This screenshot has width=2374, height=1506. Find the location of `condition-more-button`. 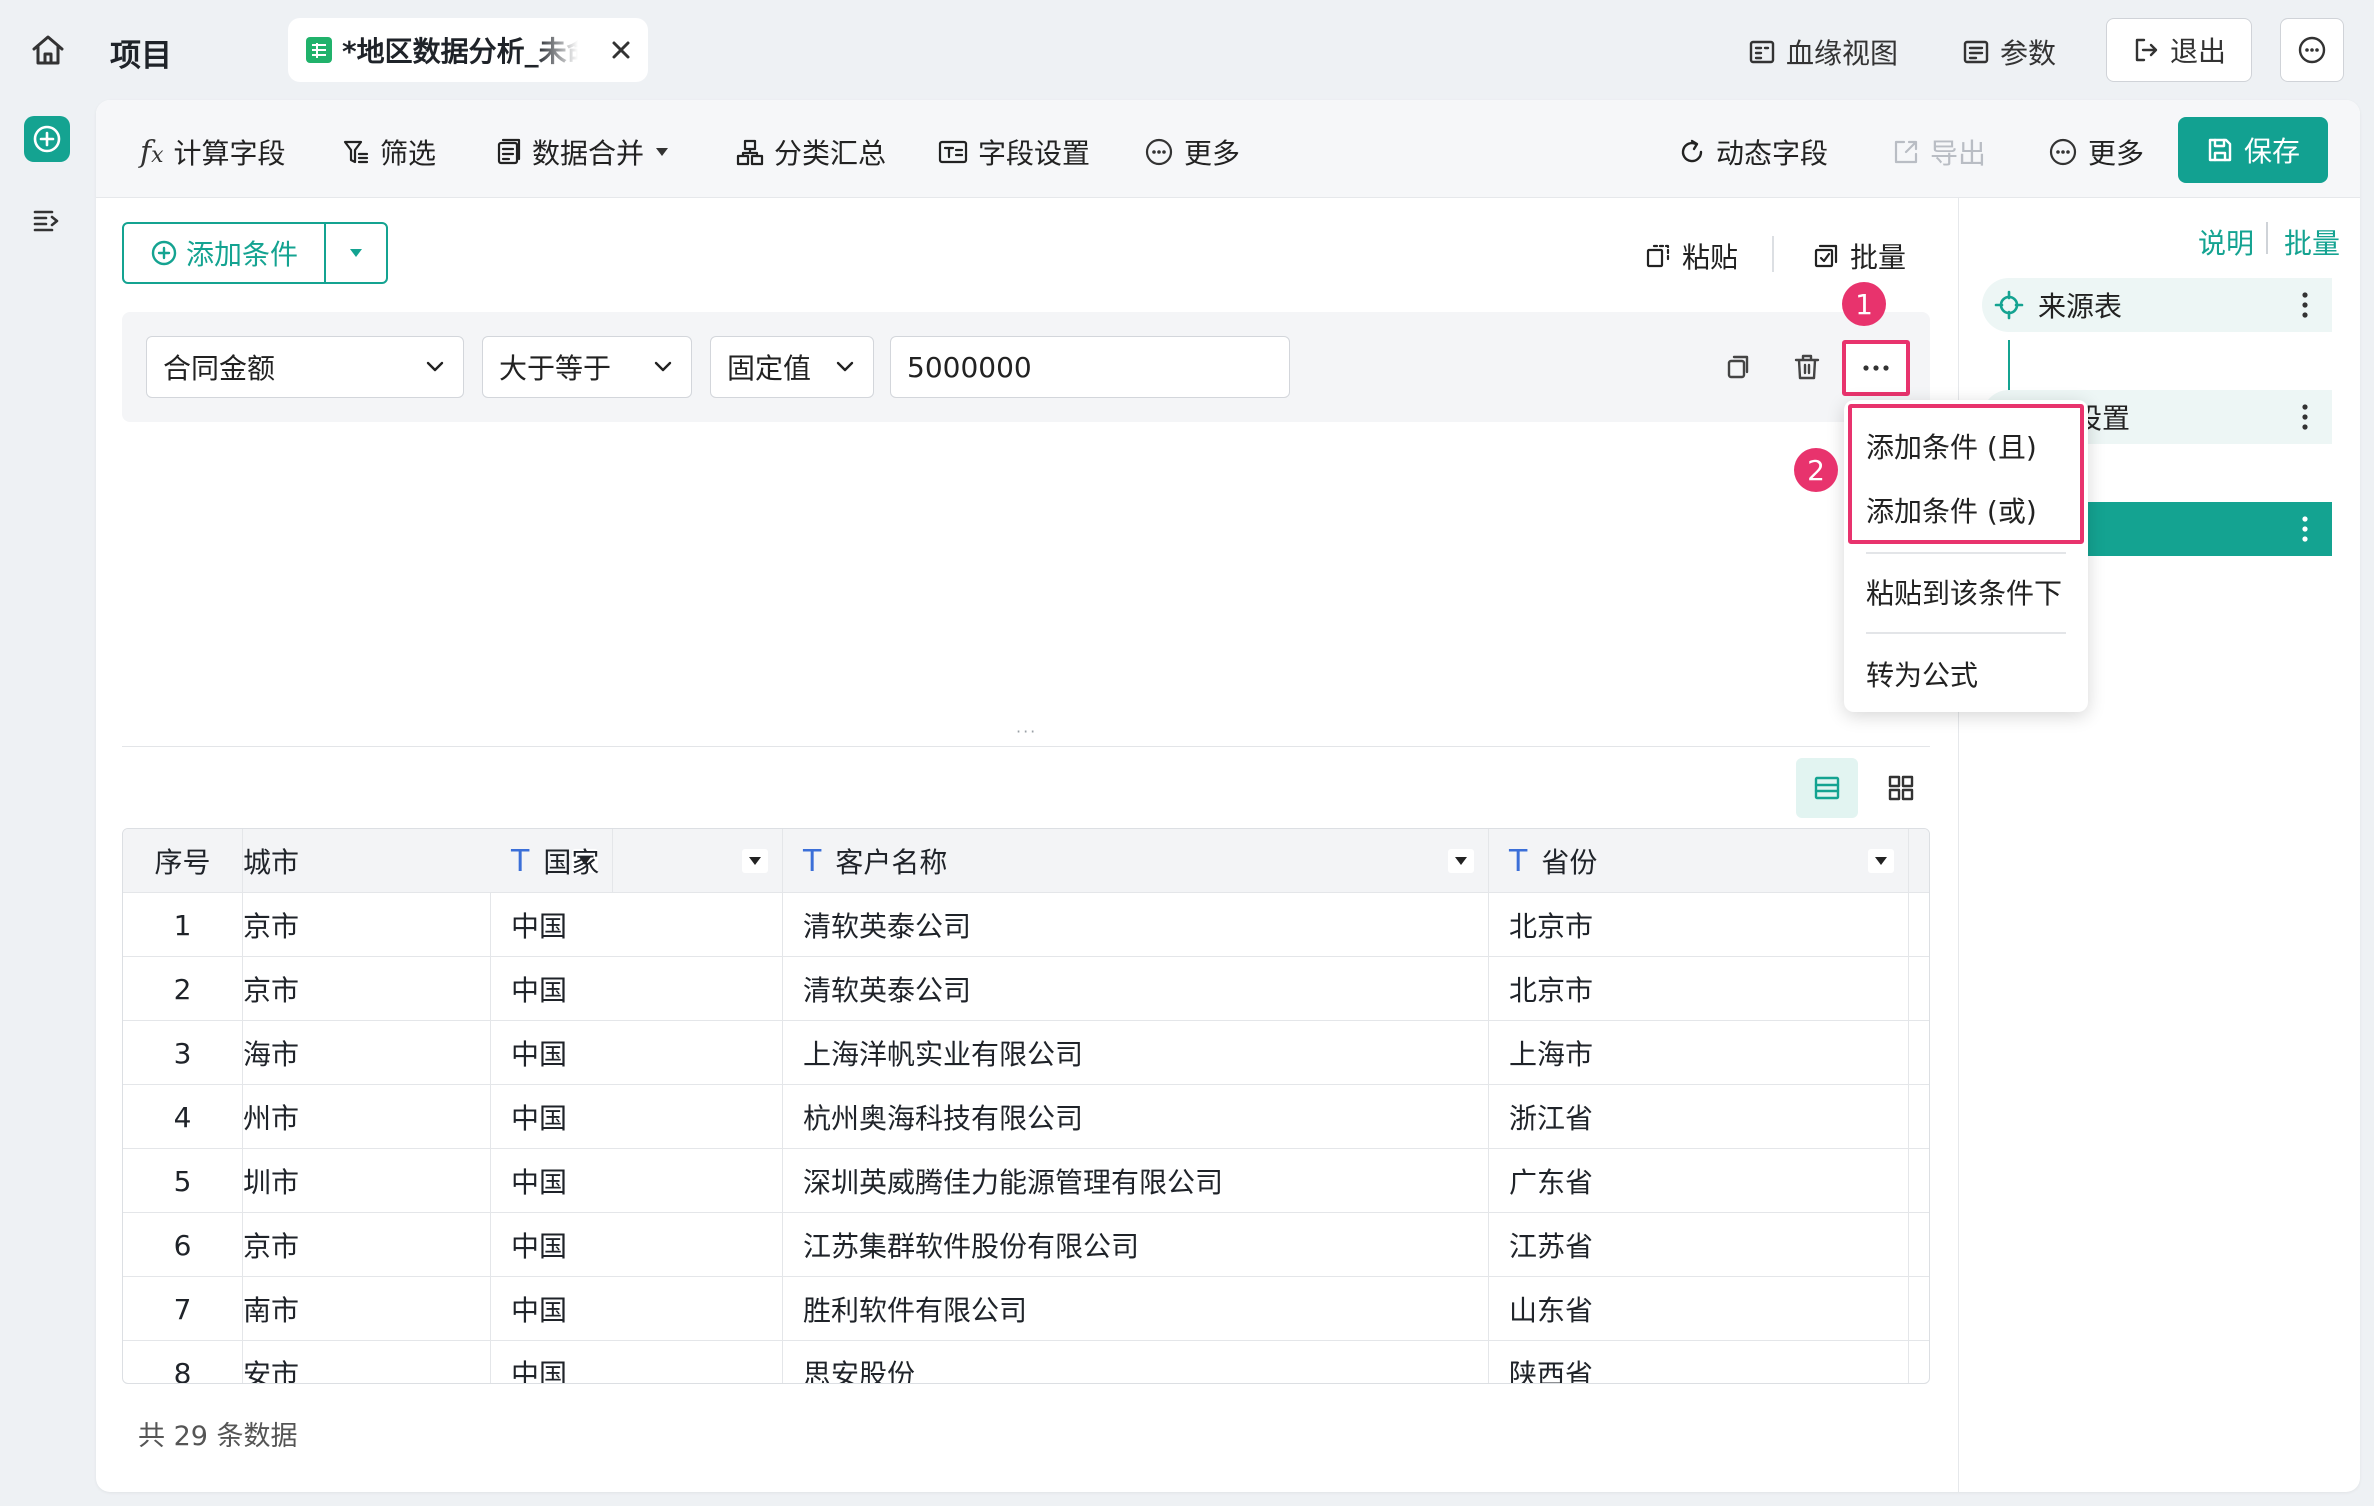

condition-more-button is located at coordinates (1876, 368).